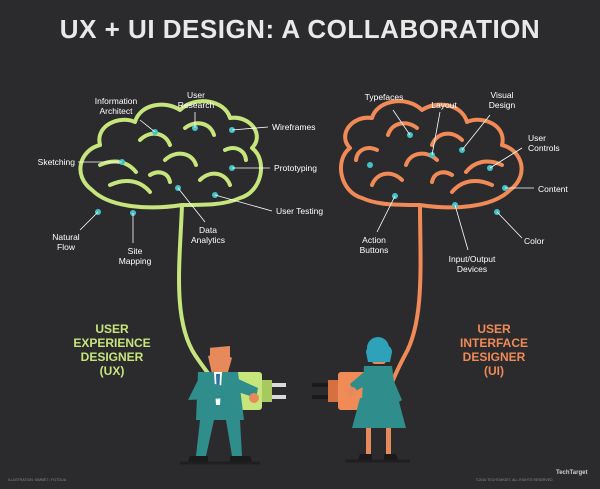 This screenshot has width=600, height=489. I want to click on dot-ui-extra, so click(370, 165).